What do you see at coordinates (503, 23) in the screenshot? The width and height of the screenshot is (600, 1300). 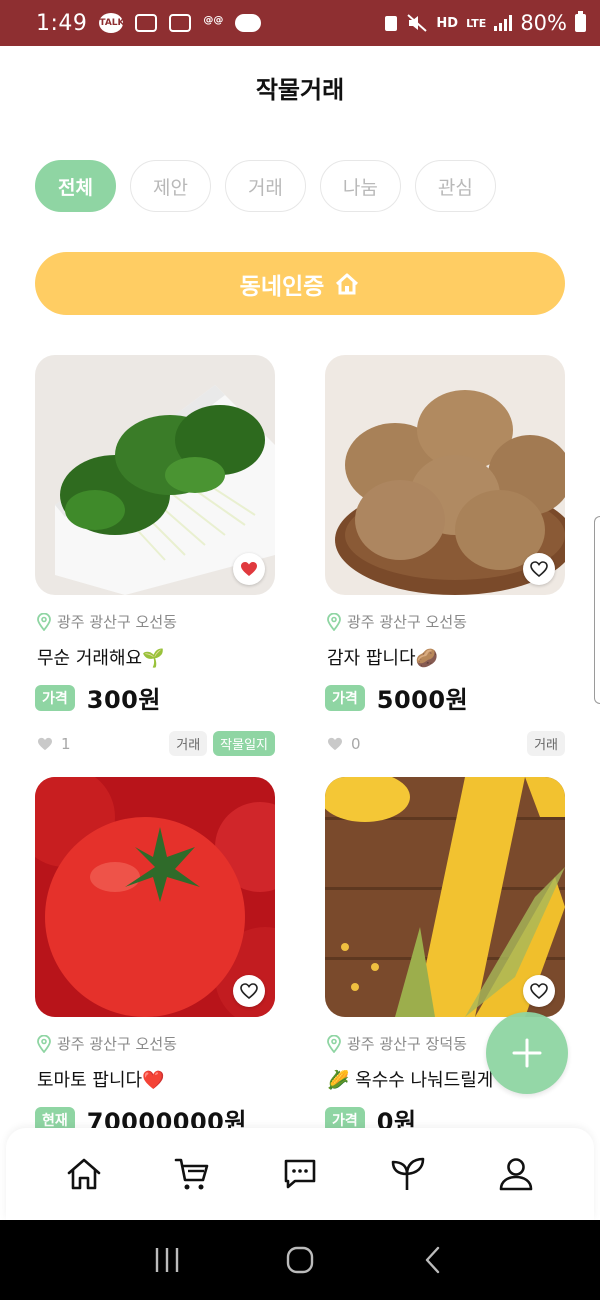 I see `signal-icon` at bounding box center [503, 23].